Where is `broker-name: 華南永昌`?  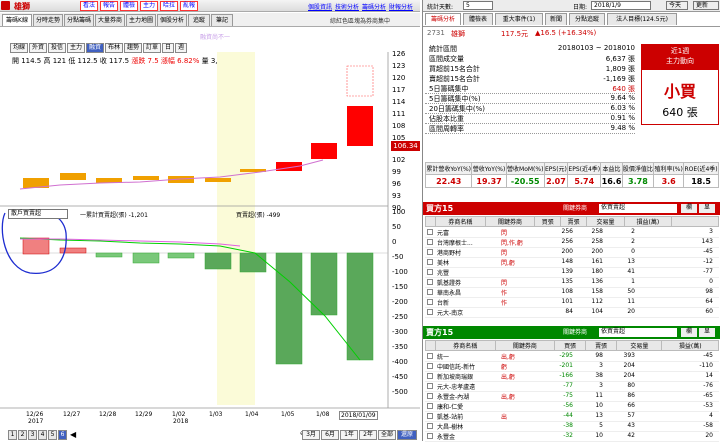
broker-name: 華南永昌 is located at coordinates (468, 292).